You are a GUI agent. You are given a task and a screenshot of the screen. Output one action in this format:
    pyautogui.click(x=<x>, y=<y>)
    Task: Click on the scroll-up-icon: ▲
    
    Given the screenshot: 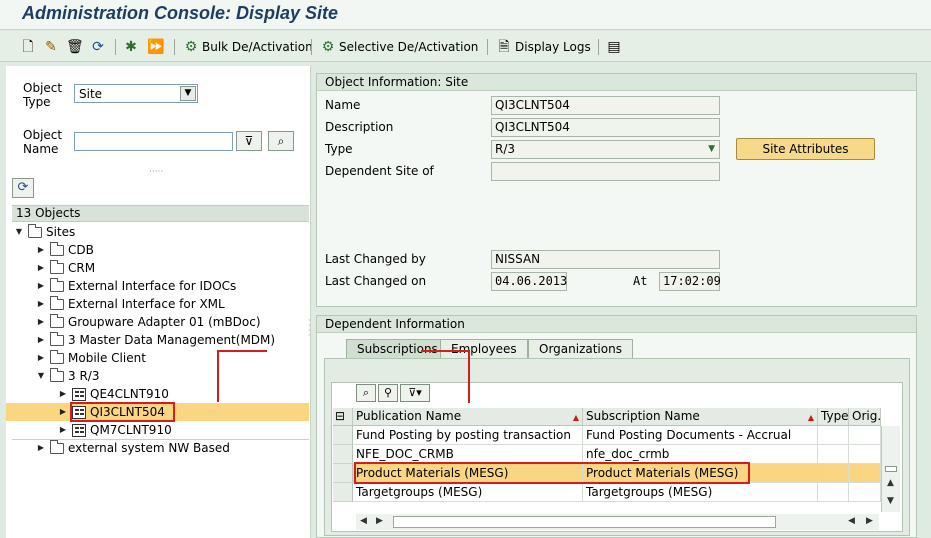 What is the action you would take?
    pyautogui.click(x=890, y=483)
    